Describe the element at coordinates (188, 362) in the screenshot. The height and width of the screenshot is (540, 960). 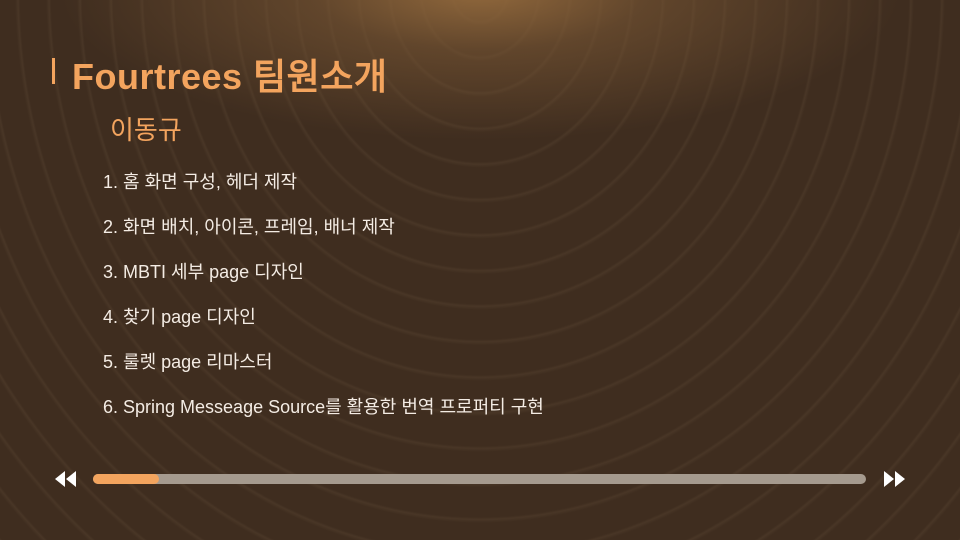
I see `task-item: 5. 룰렛 page 리마스터` at that location.